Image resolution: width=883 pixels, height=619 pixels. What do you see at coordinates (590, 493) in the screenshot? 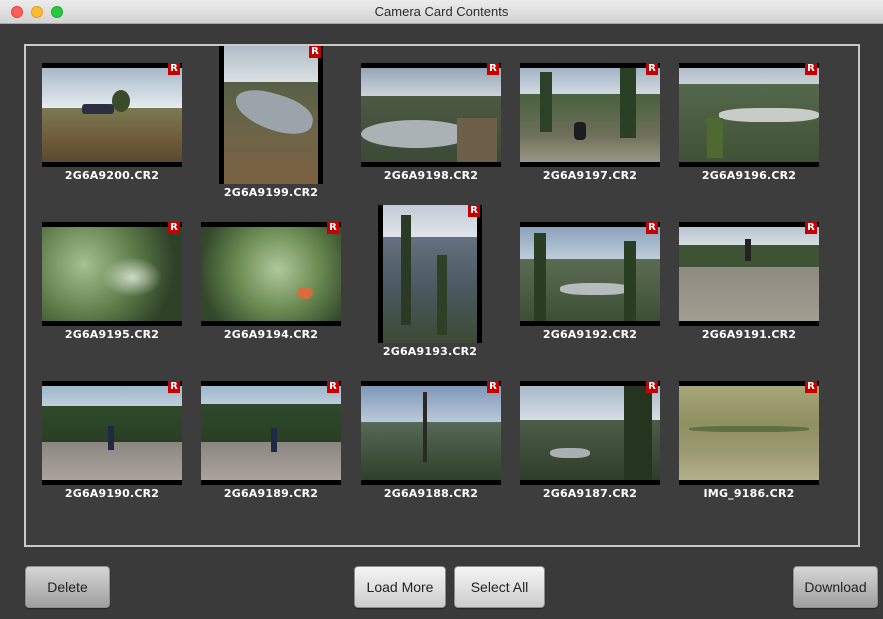
I see `thumbnail-filename: 2G6A9187.CR2` at bounding box center [590, 493].